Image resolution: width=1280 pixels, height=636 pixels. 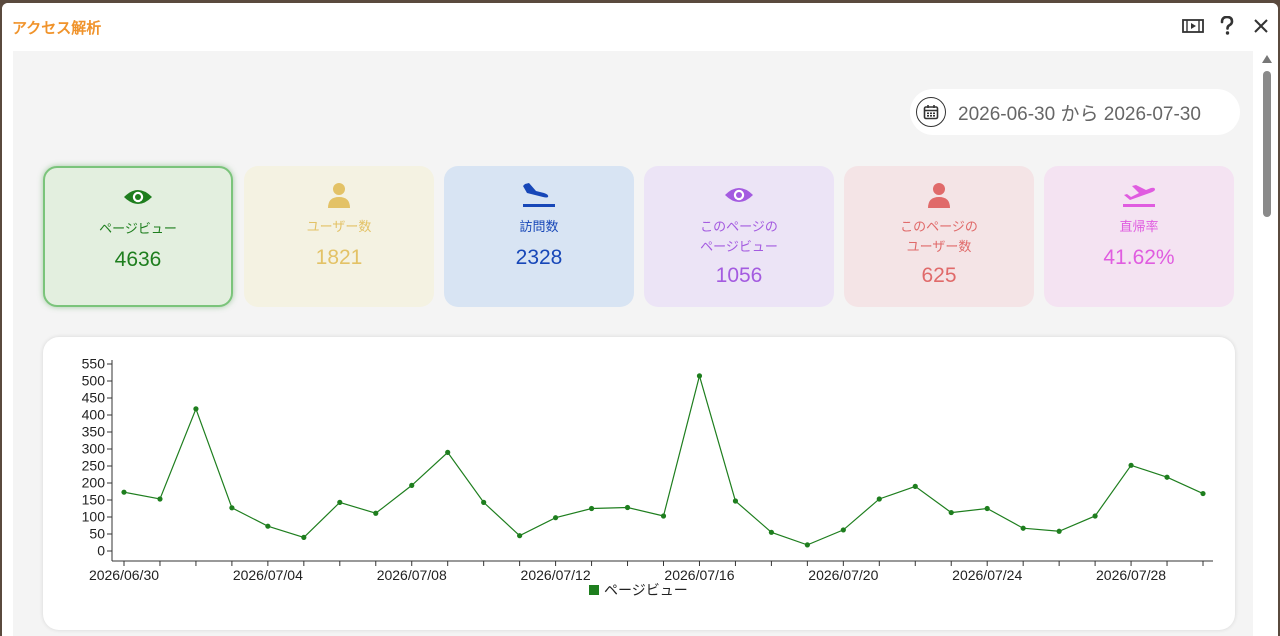 I want to click on y-tick-label: 50, so click(x=97, y=534).